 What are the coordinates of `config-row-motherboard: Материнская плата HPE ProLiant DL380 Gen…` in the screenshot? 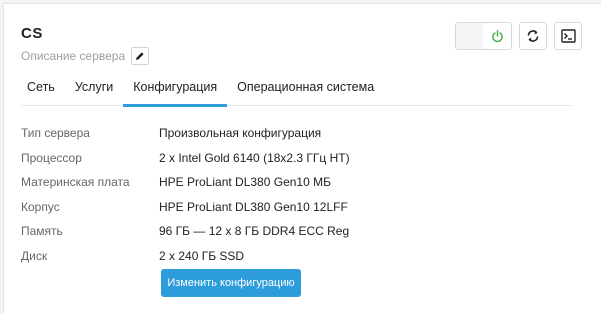 It's located at (185, 182).